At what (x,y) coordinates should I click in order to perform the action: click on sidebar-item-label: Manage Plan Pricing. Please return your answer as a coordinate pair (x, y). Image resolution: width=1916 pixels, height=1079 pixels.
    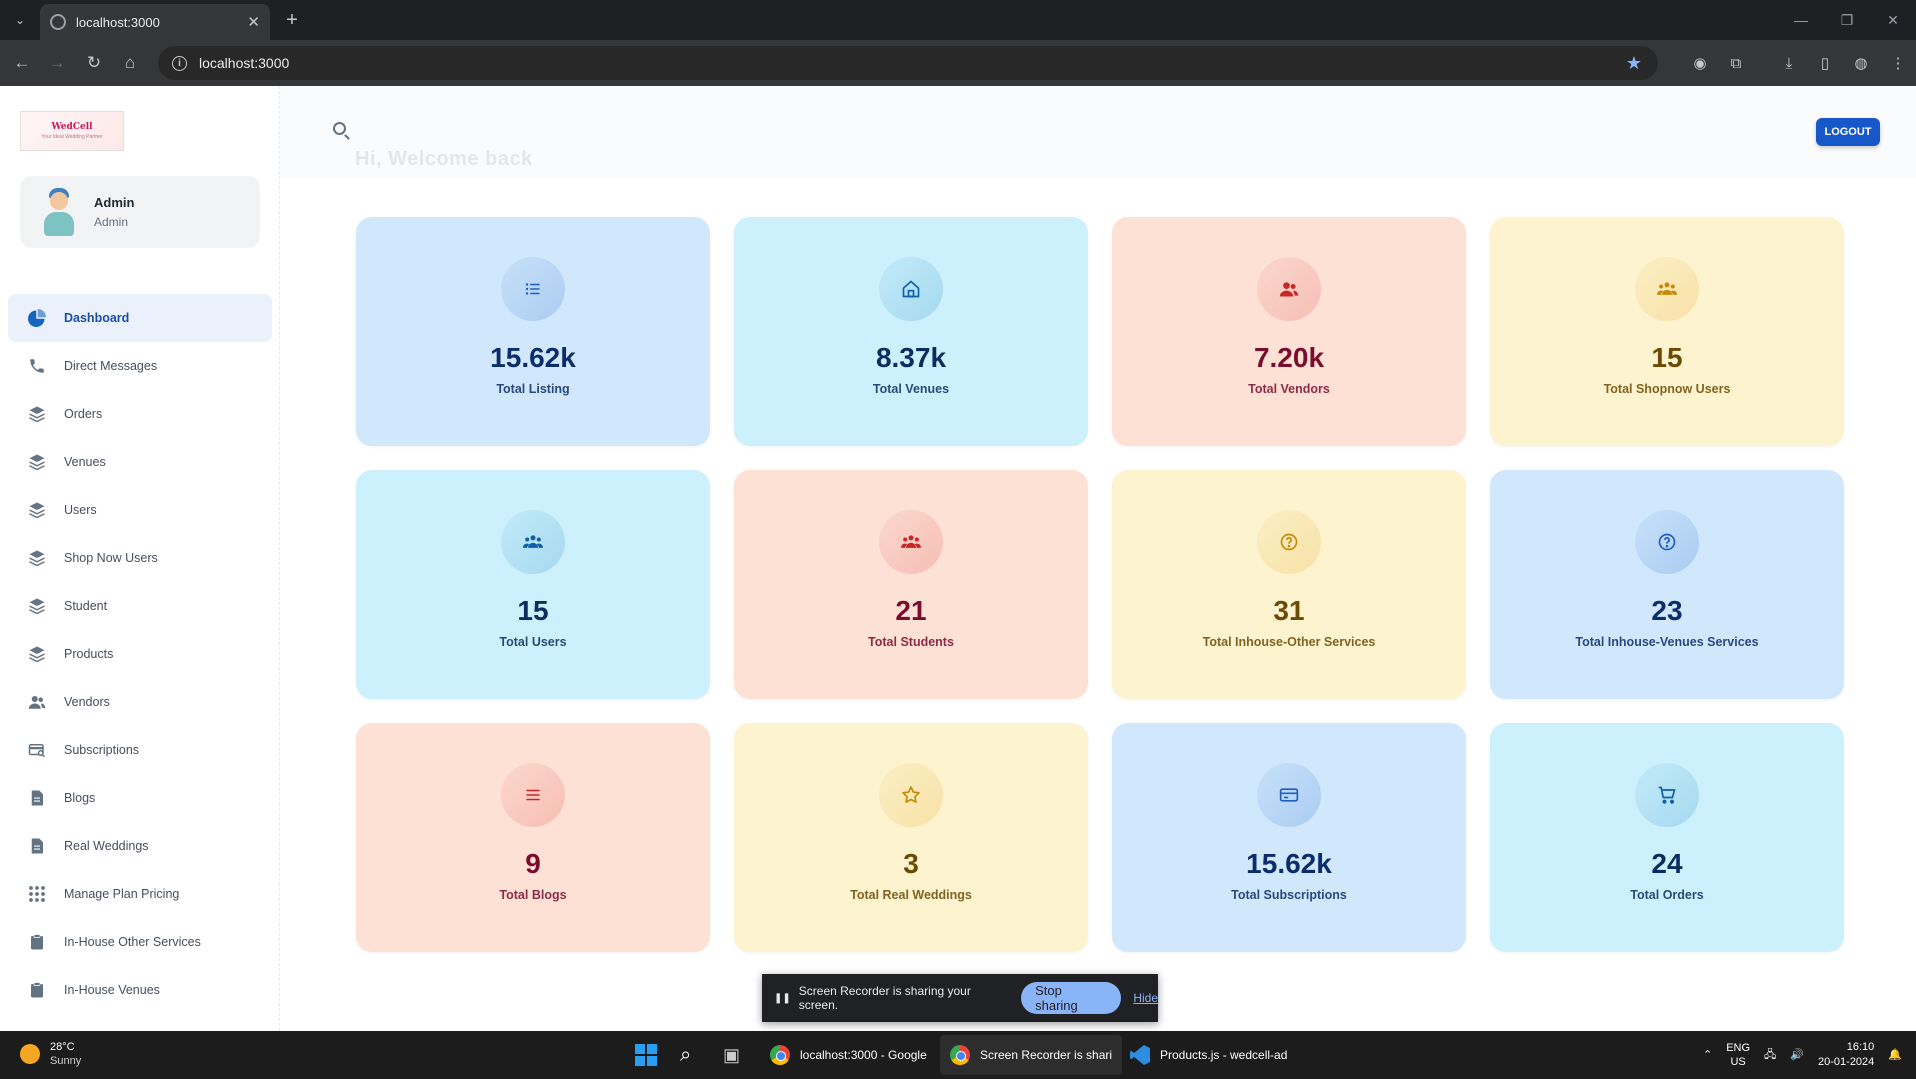
    Looking at the image, I should click on (122, 894).